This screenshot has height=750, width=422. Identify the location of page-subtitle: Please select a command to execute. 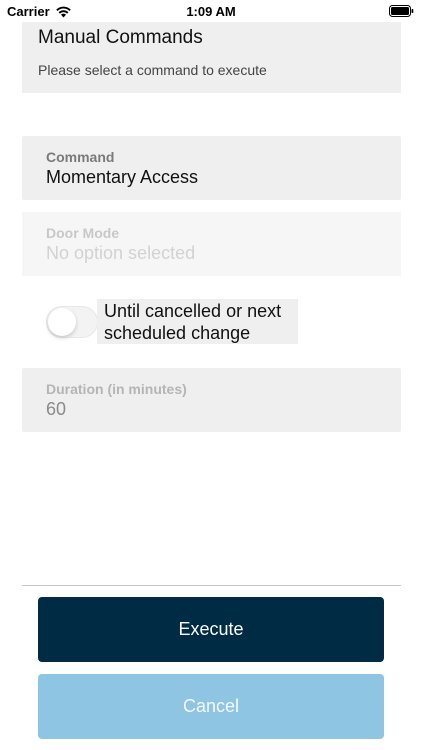
(152, 70).